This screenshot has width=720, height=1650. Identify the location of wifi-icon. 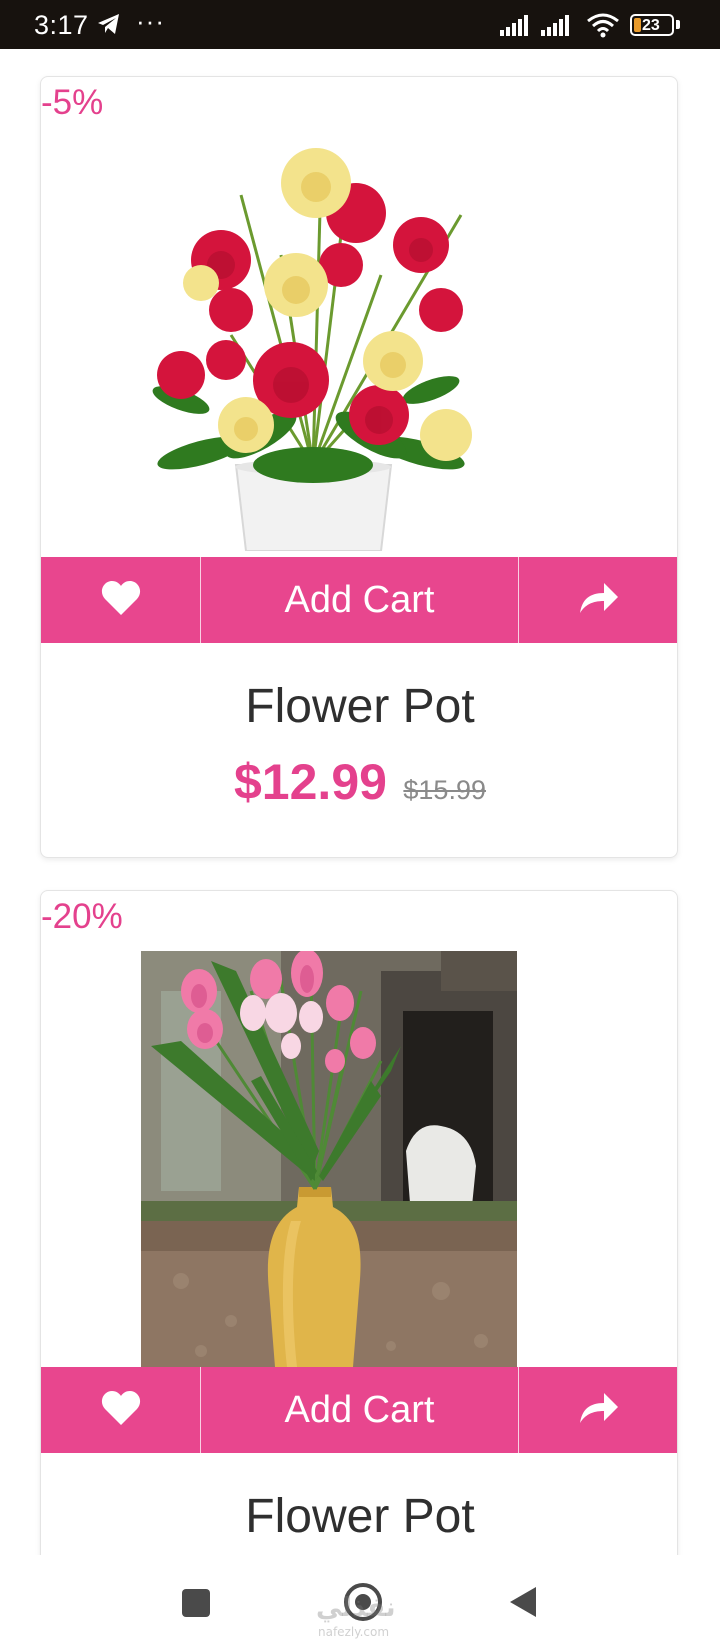
(603, 27).